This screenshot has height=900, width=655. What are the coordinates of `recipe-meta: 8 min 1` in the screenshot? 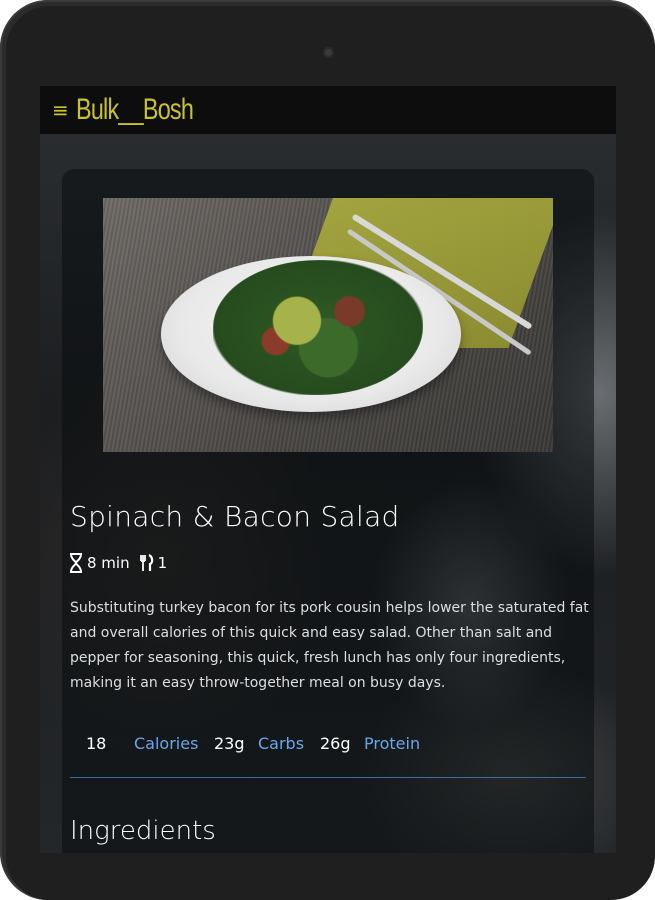 It's located at (118, 563).